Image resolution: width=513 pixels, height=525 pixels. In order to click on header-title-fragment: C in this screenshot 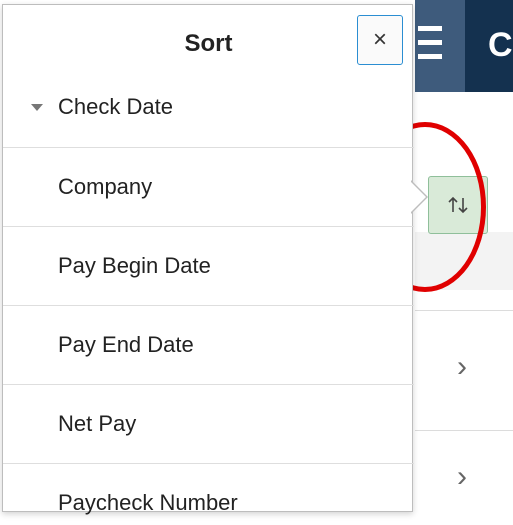, I will do `click(500, 45)`.